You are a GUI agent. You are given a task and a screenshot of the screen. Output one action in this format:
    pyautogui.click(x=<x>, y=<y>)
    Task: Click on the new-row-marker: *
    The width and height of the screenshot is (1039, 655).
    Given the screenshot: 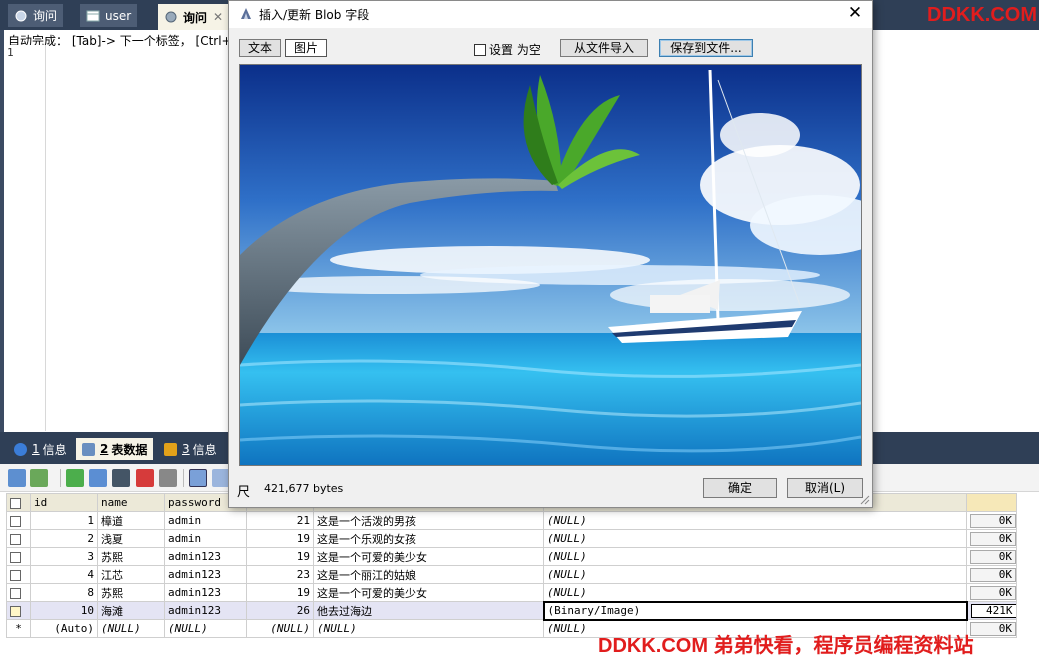 What is the action you would take?
    pyautogui.click(x=18, y=628)
    